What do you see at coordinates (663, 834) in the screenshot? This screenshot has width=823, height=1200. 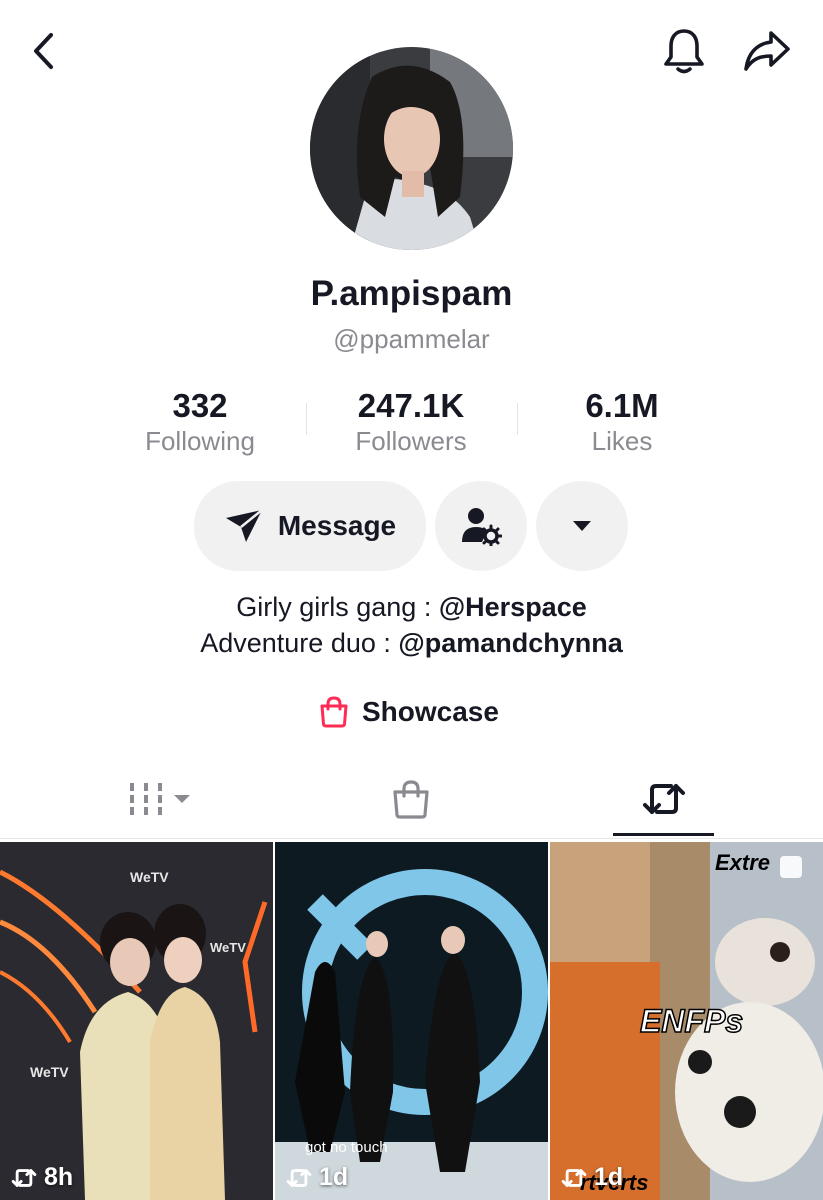 I see `active-tab-indicator` at bounding box center [663, 834].